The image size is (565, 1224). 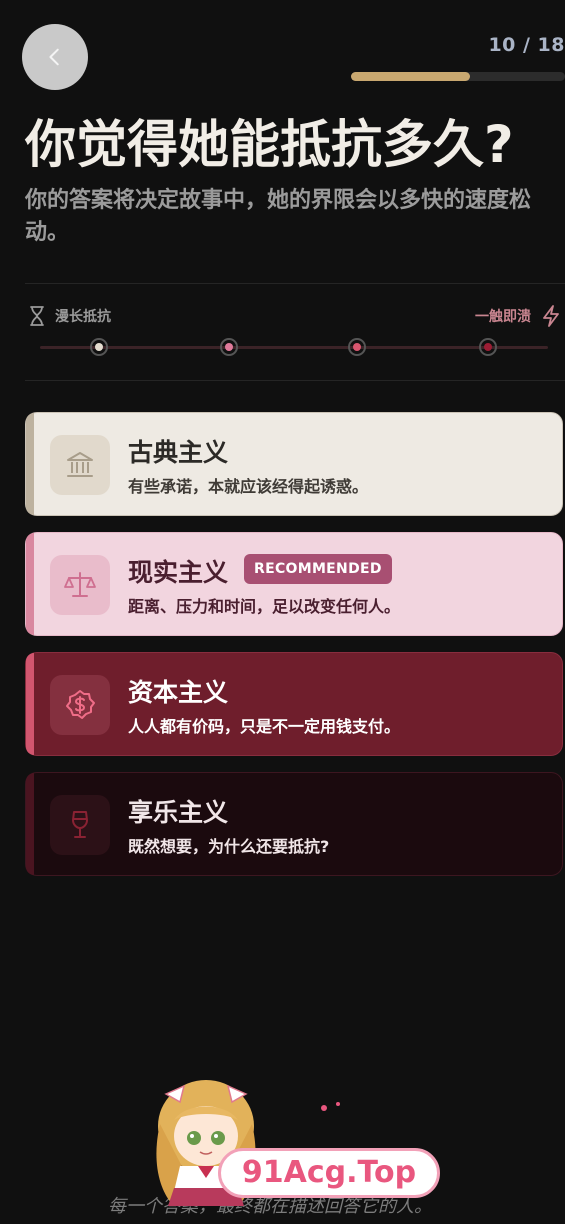 I want to click on hourglass-icon, so click(x=37, y=316).